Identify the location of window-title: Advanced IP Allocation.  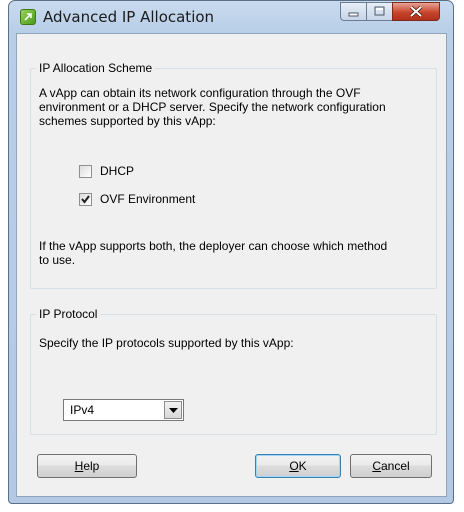
(129, 17).